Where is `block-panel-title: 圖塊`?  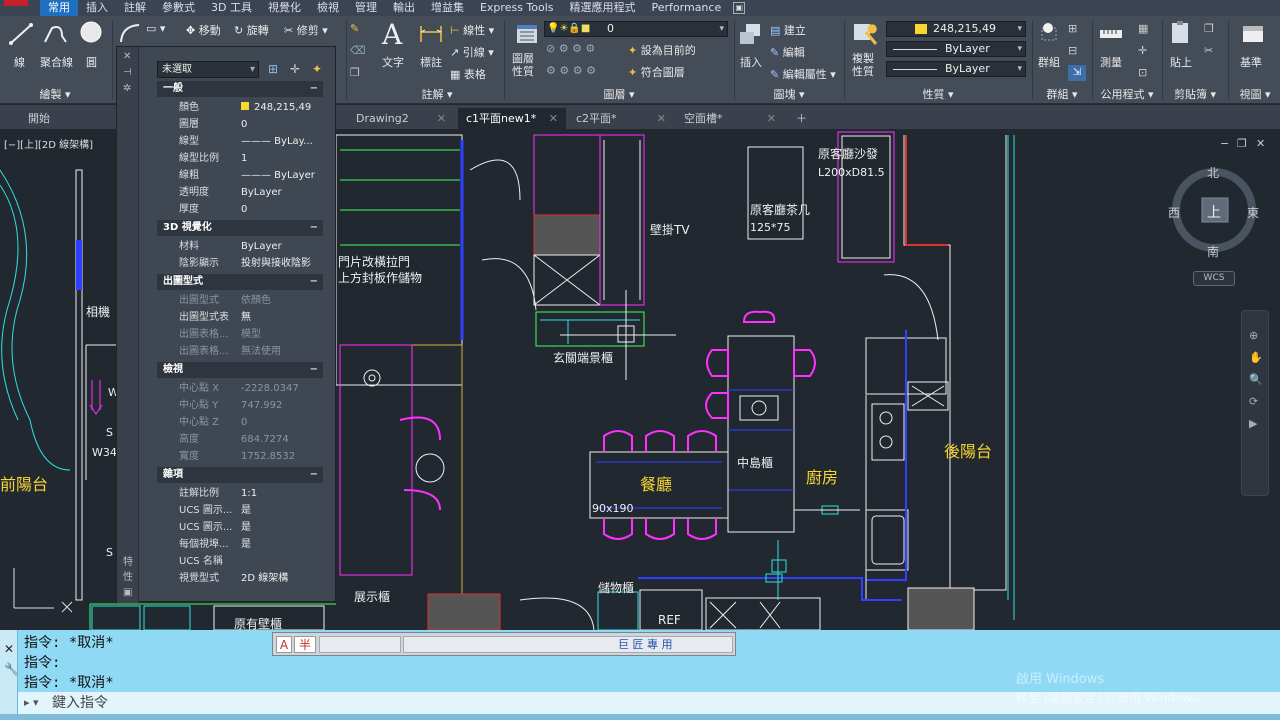
block-panel-title: 圖塊 is located at coordinates (784, 94).